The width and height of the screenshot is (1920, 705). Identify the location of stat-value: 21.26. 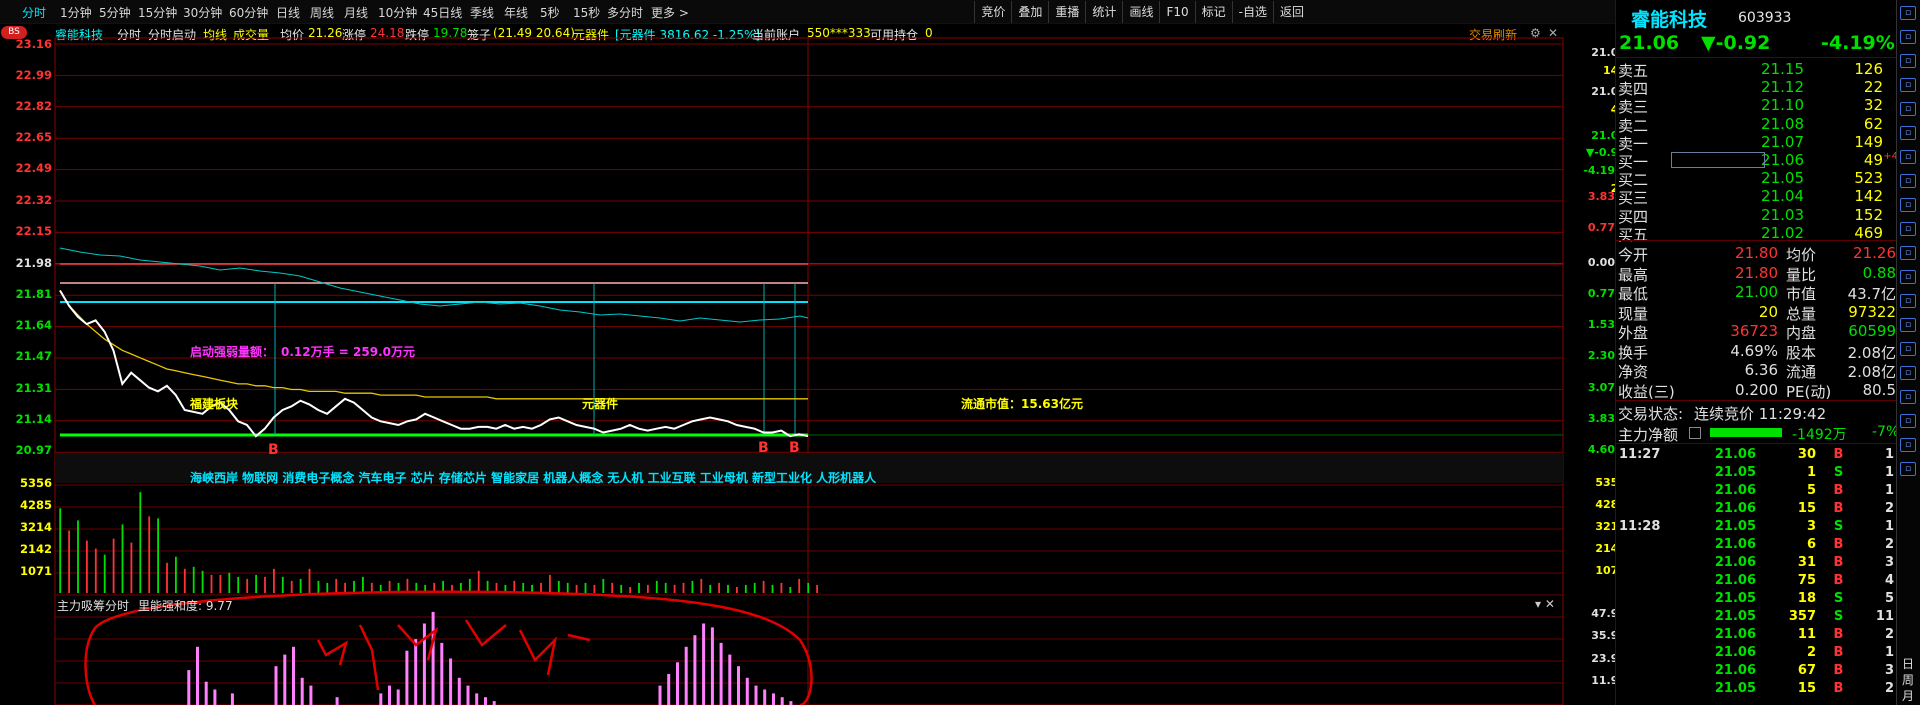
(1874, 253).